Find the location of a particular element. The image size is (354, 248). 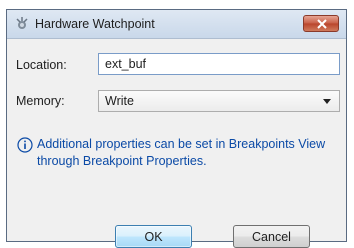

memory-label: Memory: is located at coordinates (40, 101).